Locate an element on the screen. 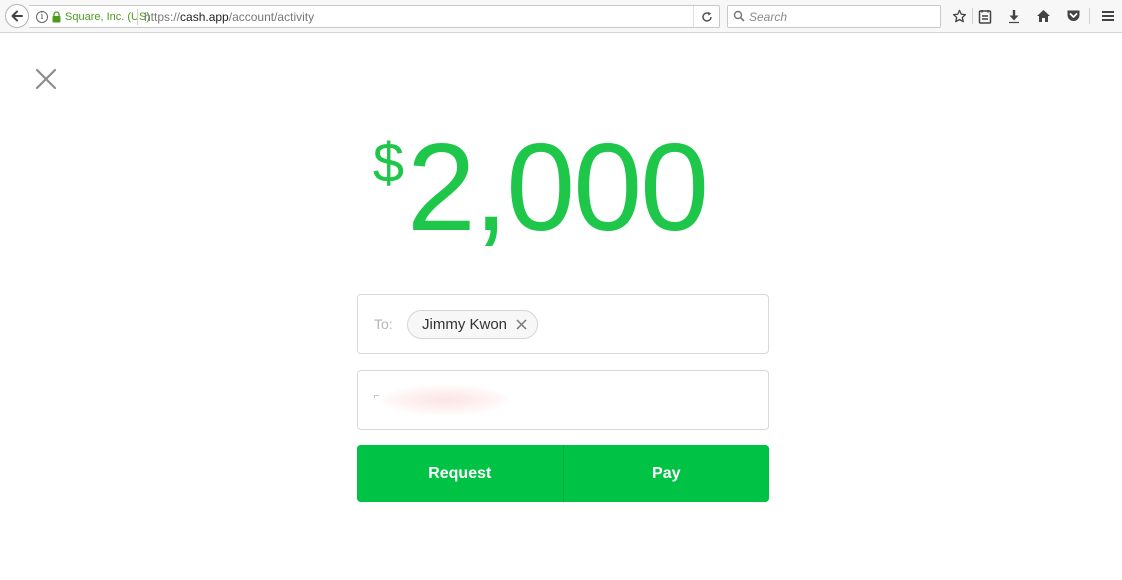 This screenshot has height=580, width=1122. pocket-button is located at coordinates (1073, 16).